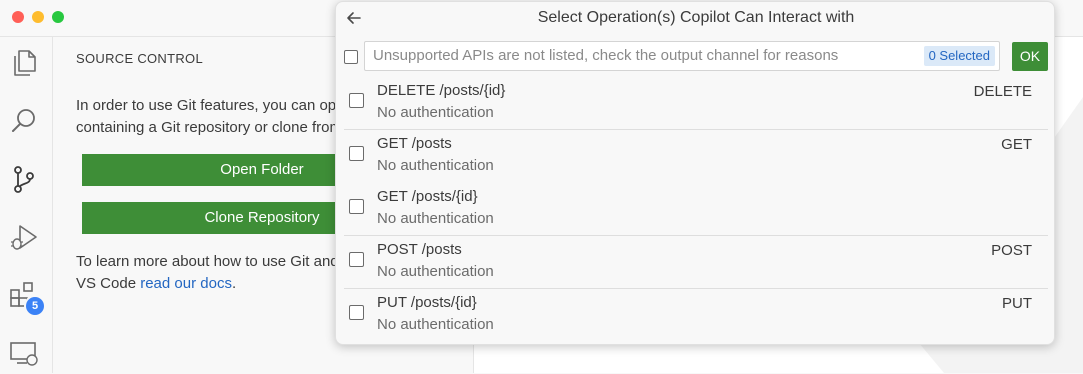 Image resolution: width=1083 pixels, height=374 pixels. Describe the element at coordinates (643, 55) in the screenshot. I see `quick-pick-filter-input` at that location.